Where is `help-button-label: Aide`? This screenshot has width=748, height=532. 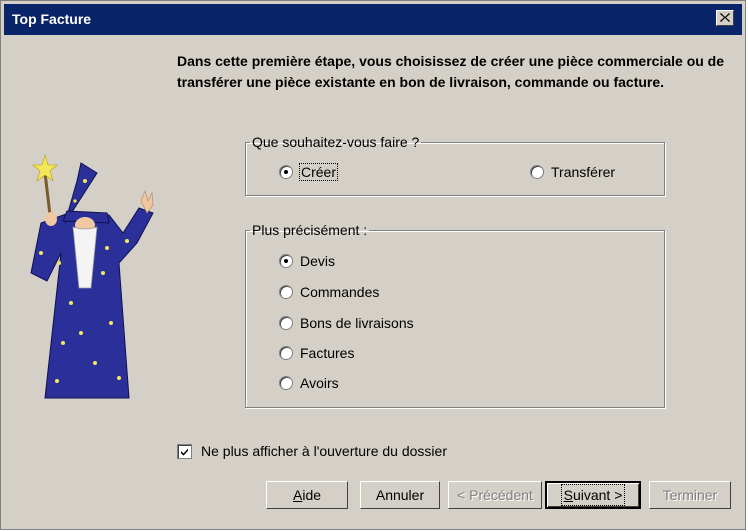
help-button-label: Aide is located at coordinates (307, 495).